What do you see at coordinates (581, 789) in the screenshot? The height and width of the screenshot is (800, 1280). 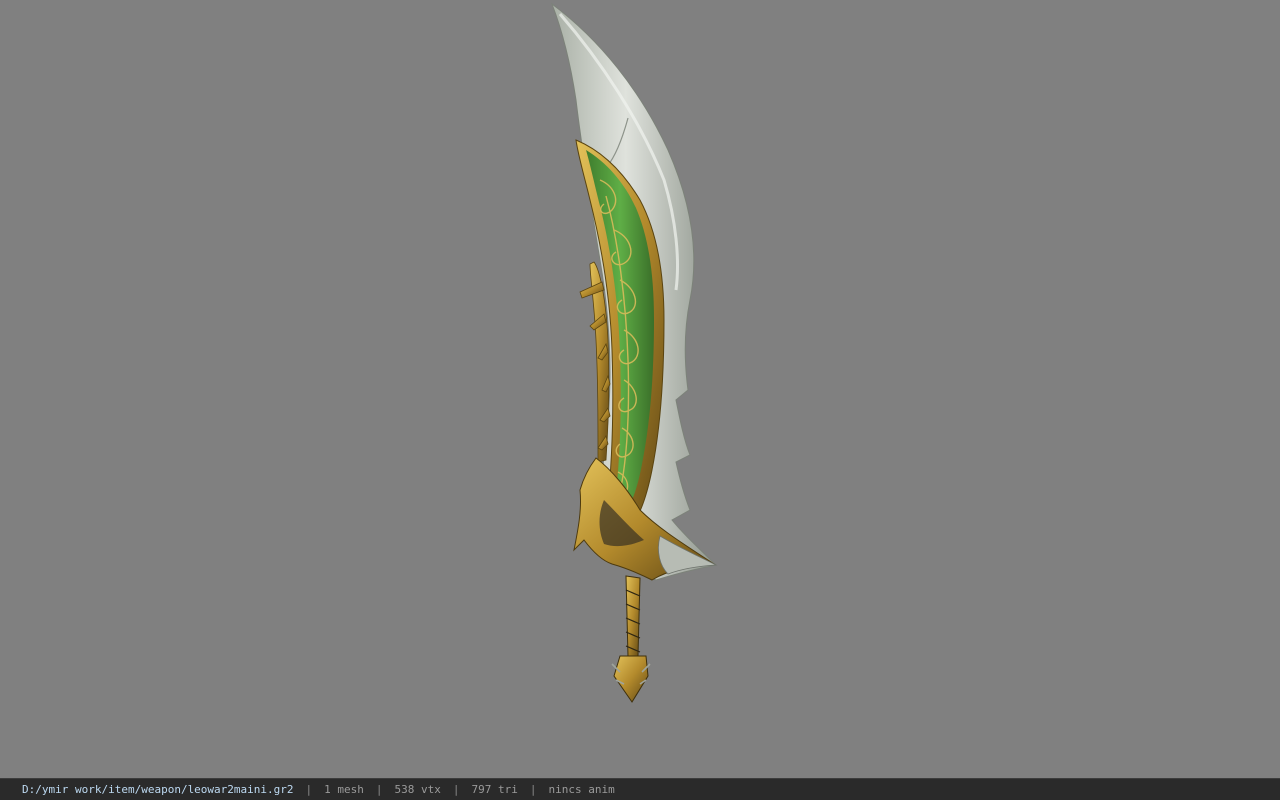 I see `animation-status-text: nincs anim` at bounding box center [581, 789].